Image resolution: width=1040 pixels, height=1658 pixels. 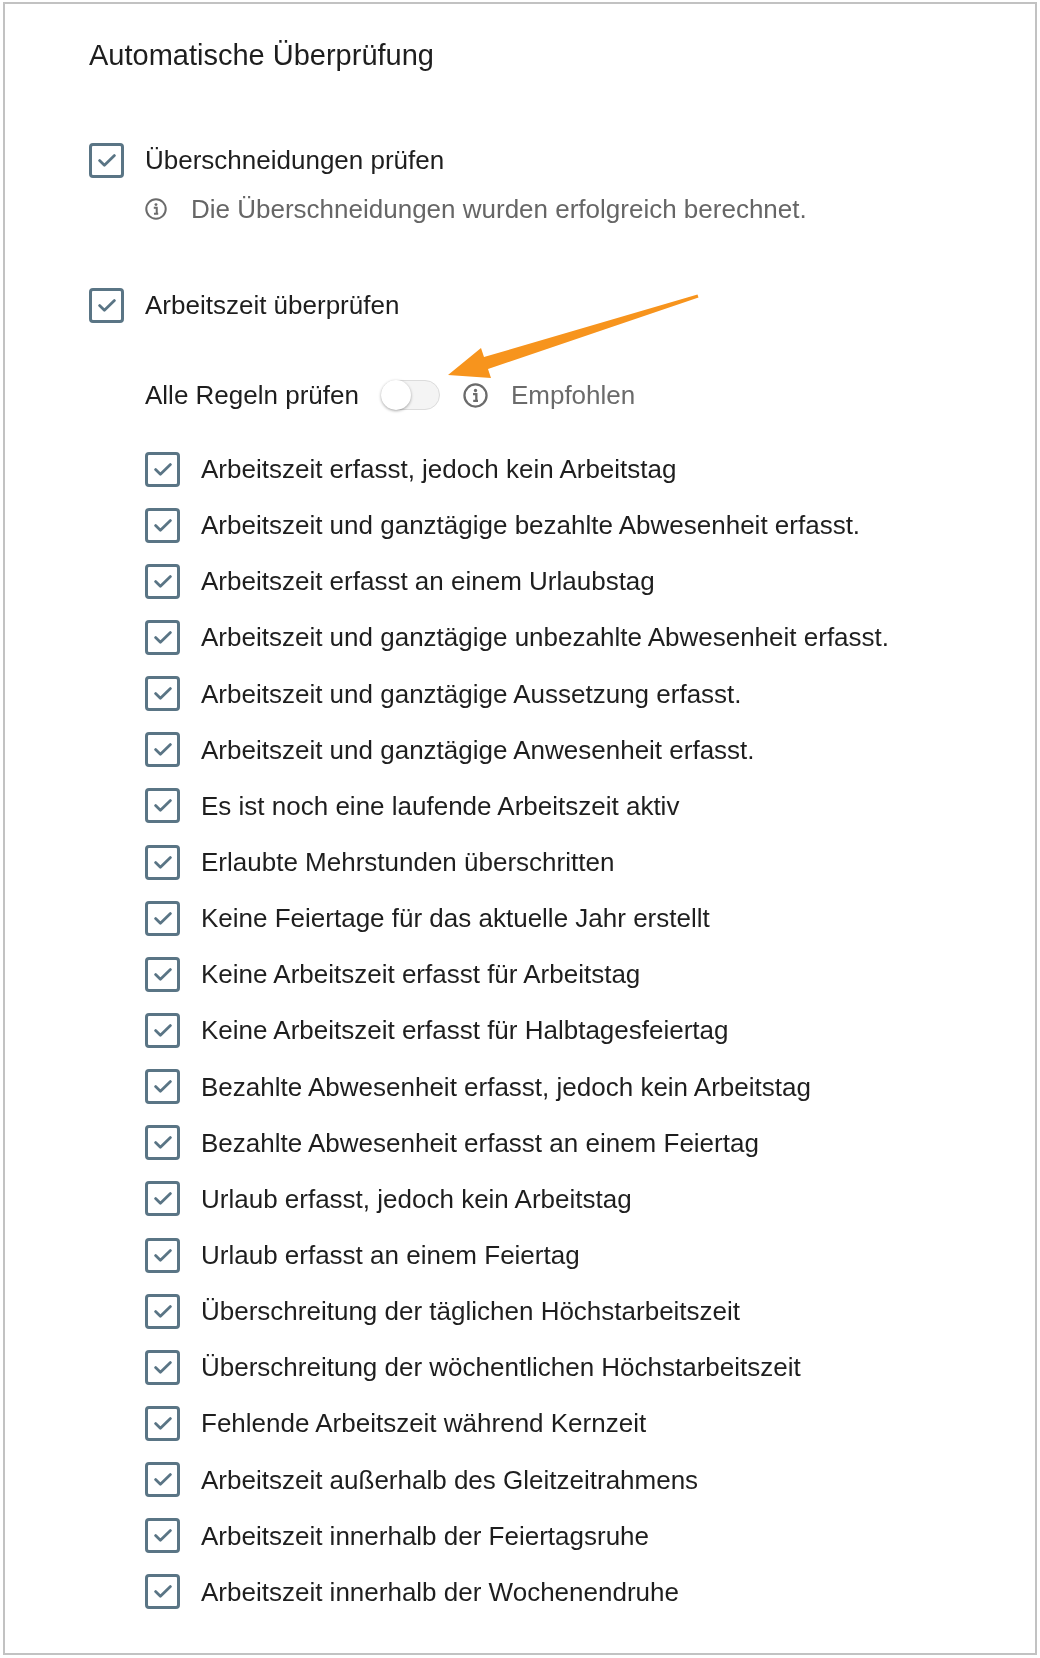 What do you see at coordinates (478, 749) in the screenshot?
I see `checkbox-label: Arbeitszeit und ganztägige Anwesenheit erfasst.` at bounding box center [478, 749].